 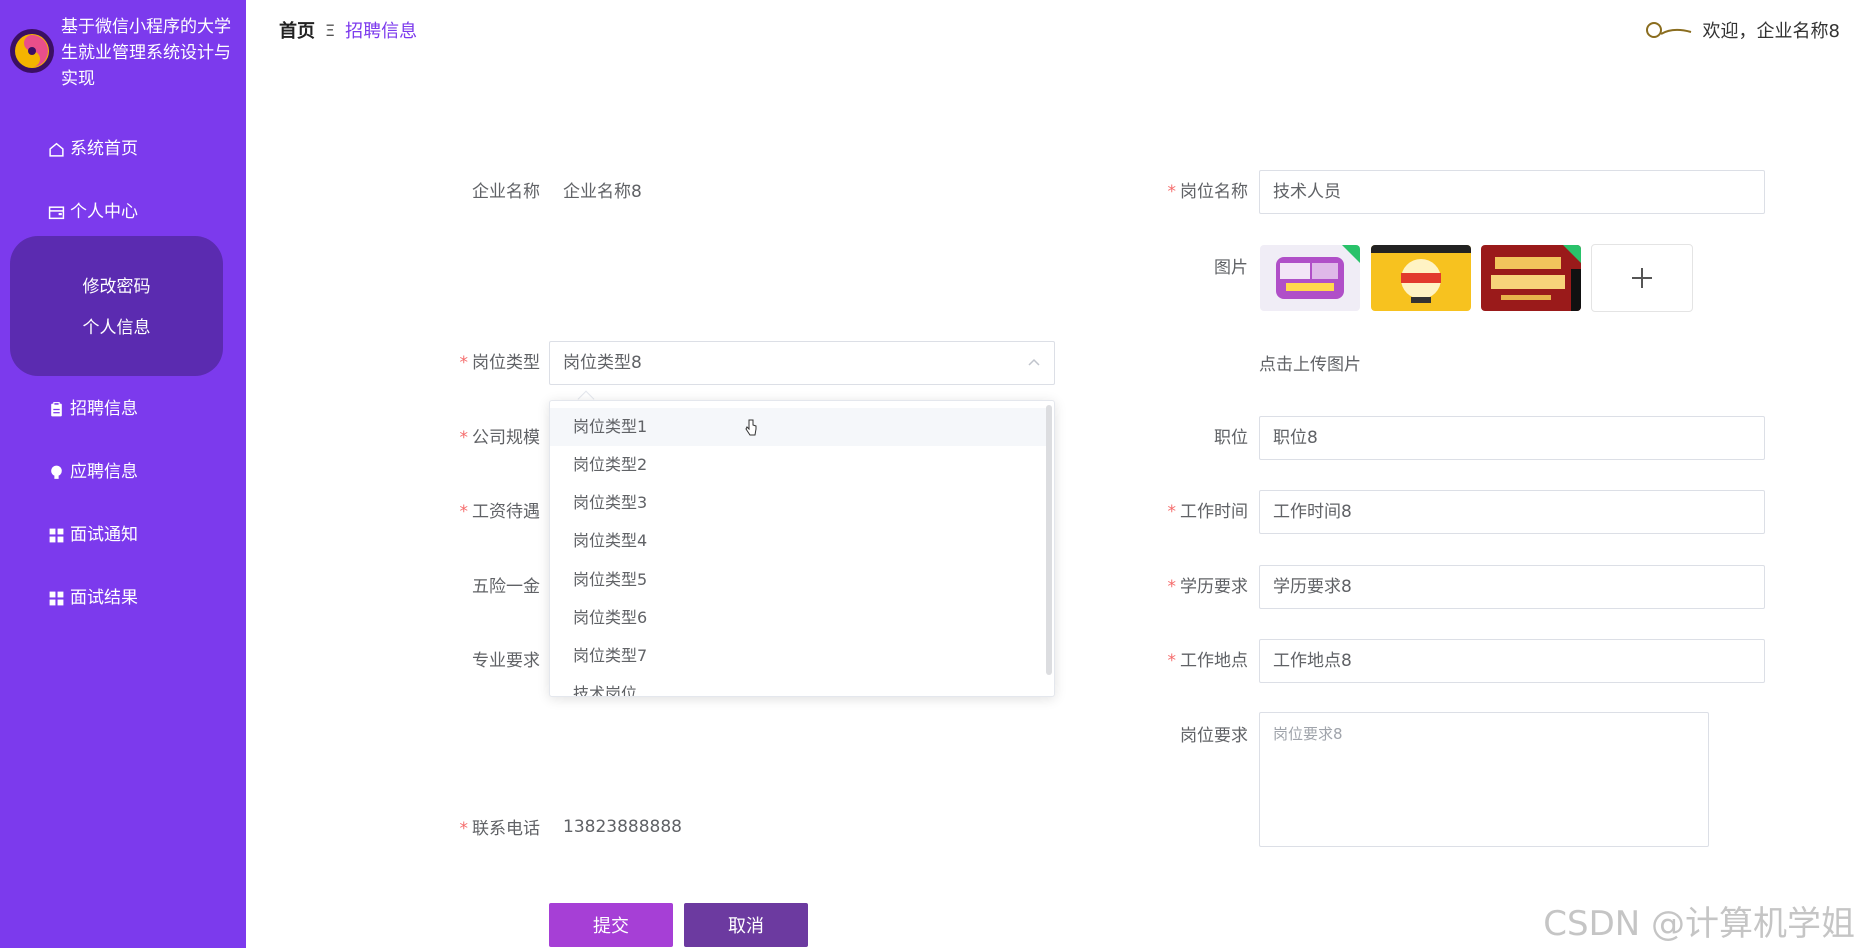 What do you see at coordinates (1208, 661) in the screenshot?
I see `location-label: * 工作地点` at bounding box center [1208, 661].